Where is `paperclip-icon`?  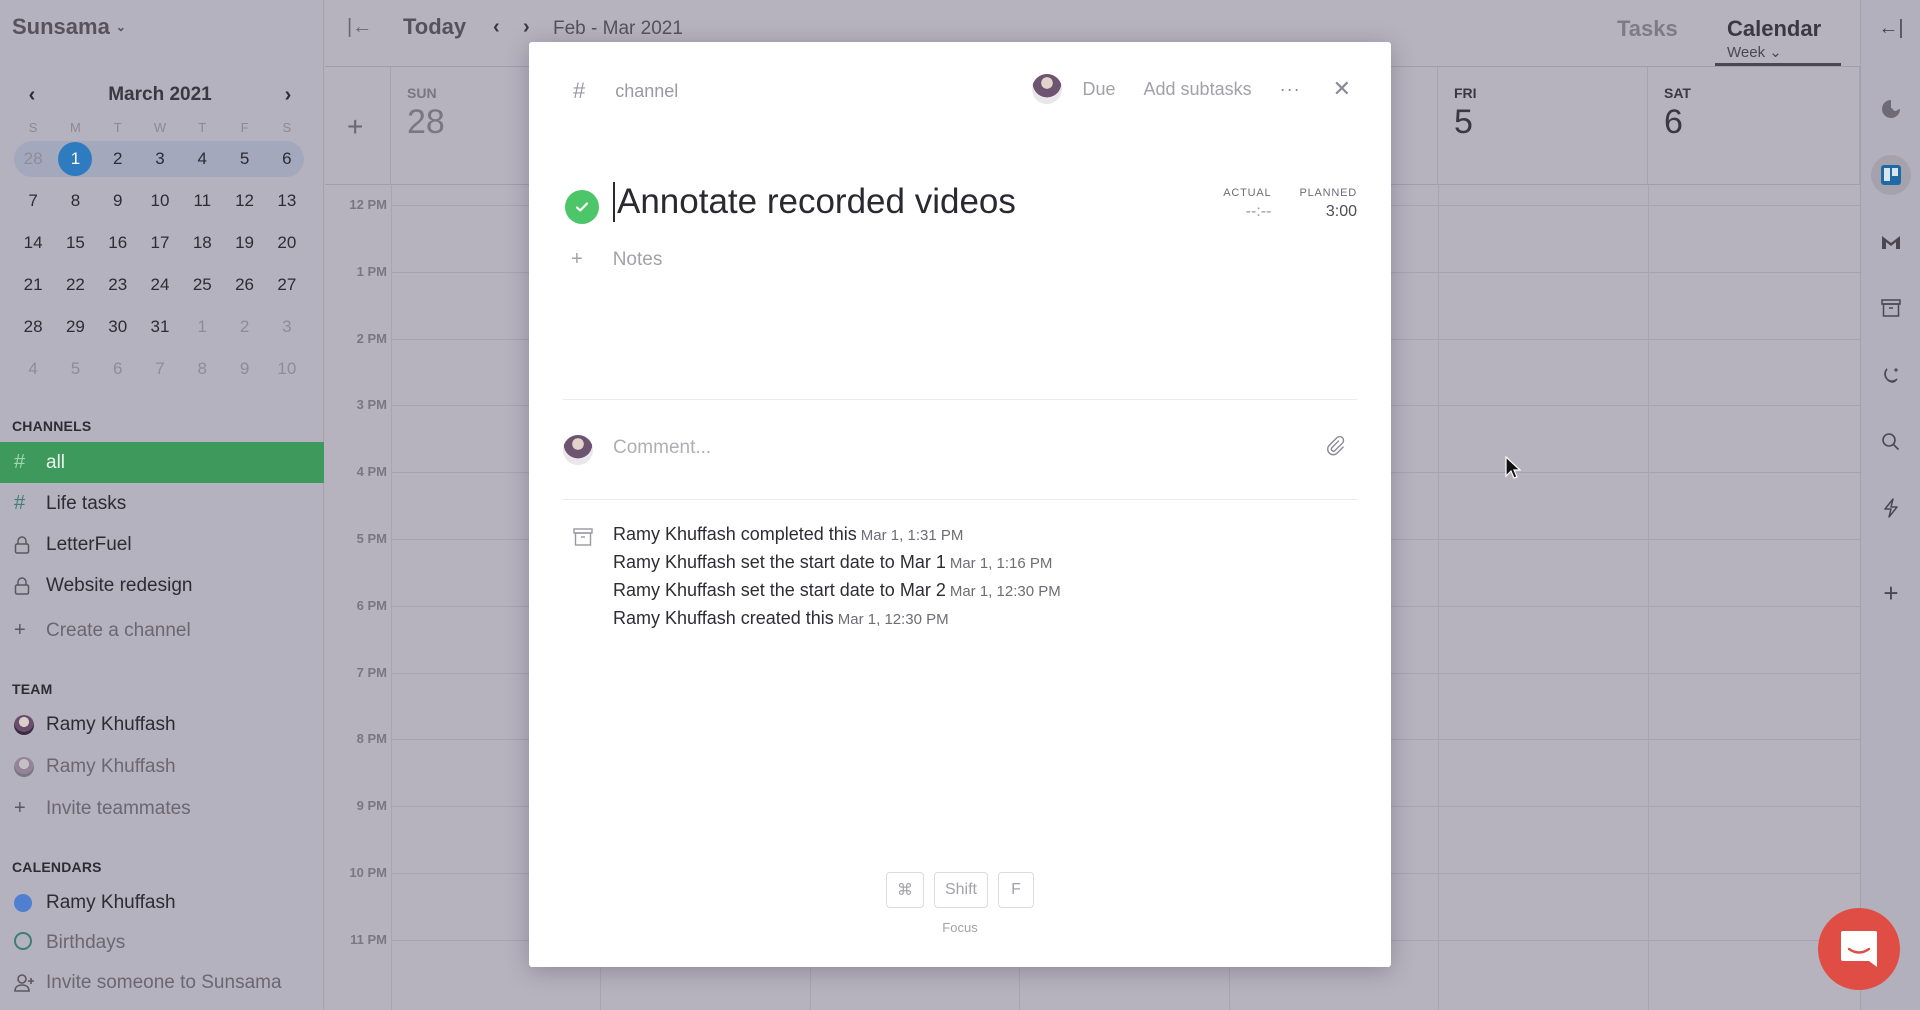 paperclip-icon is located at coordinates (1336, 449).